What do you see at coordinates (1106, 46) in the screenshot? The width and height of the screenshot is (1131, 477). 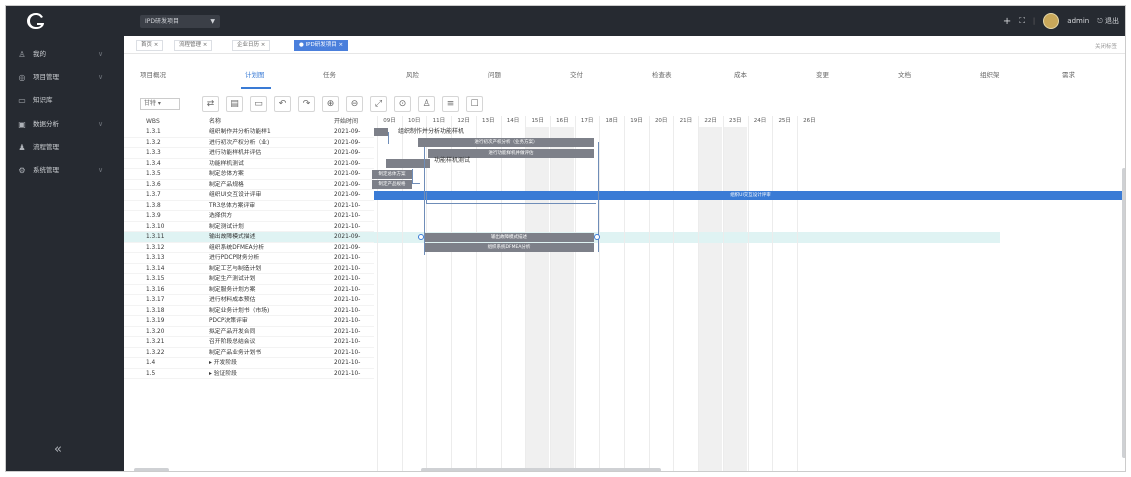 I see `close-all-tabs-button: 关闭标签` at bounding box center [1106, 46].